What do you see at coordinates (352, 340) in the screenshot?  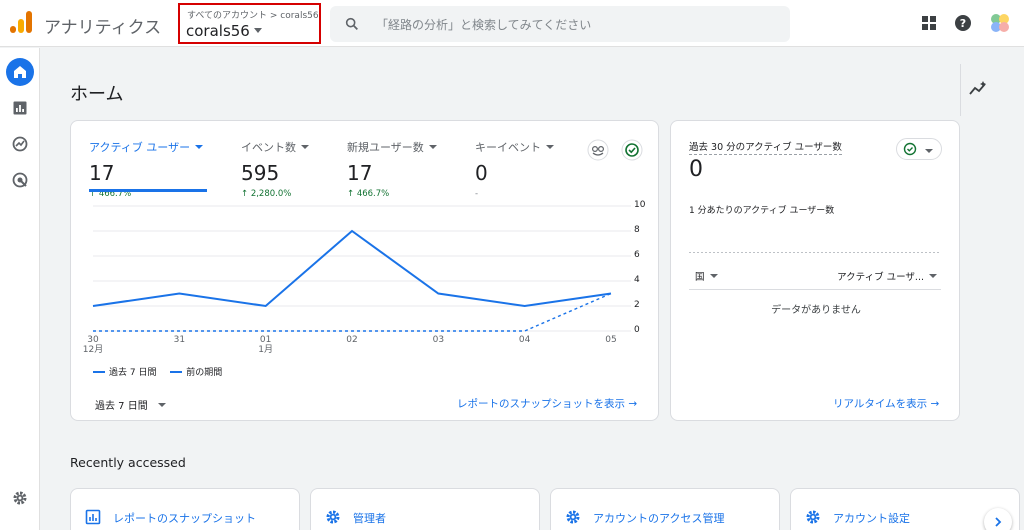 I see `x-tick-label: 02` at bounding box center [352, 340].